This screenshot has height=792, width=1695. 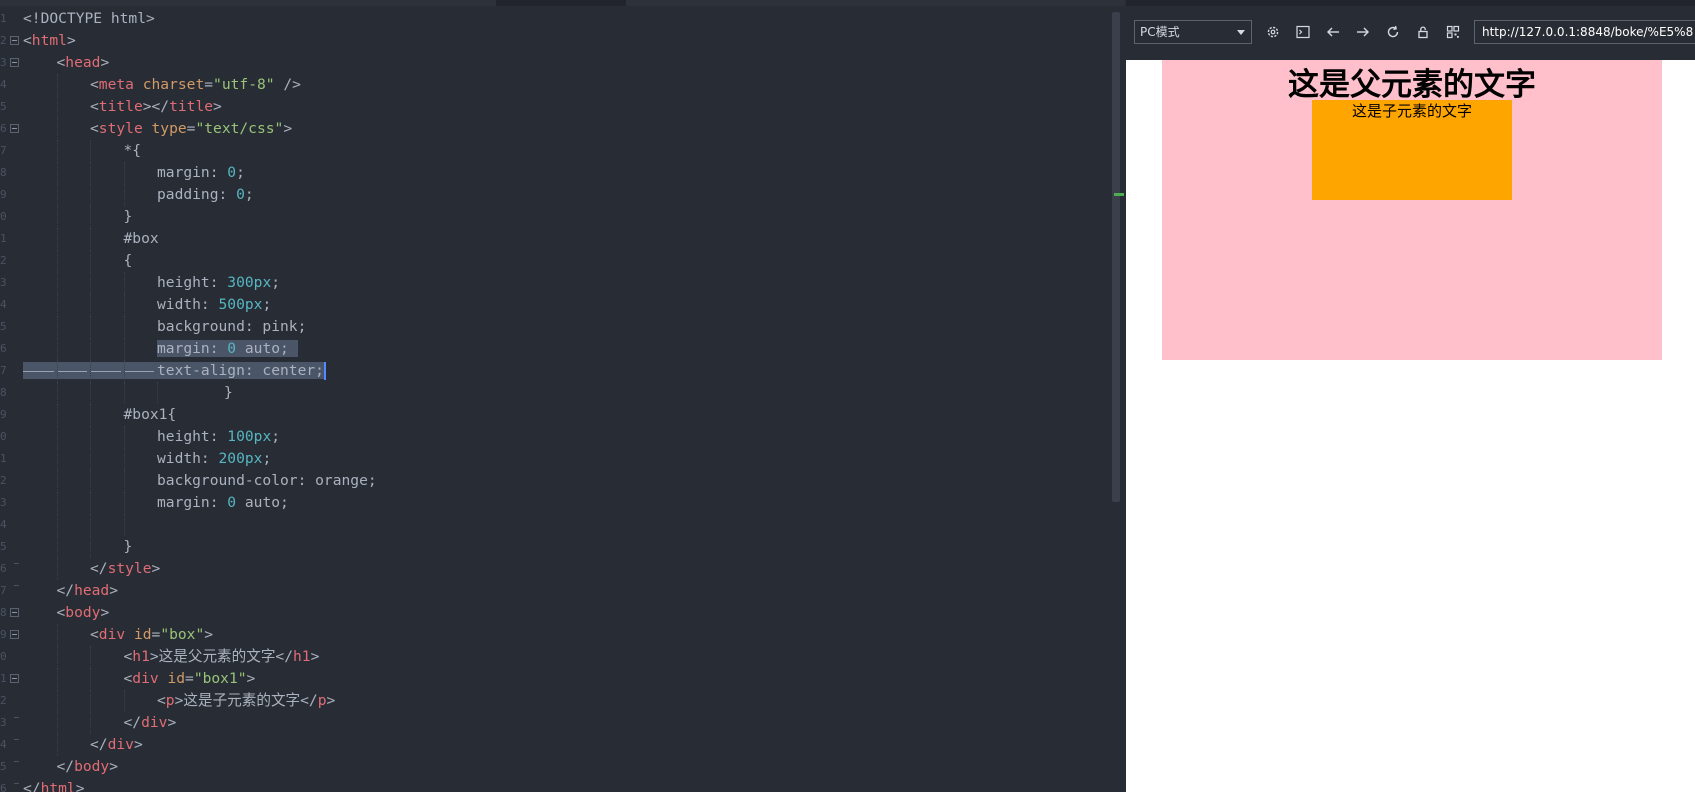 What do you see at coordinates (88, 766) in the screenshot?
I see `line-content: </body>` at bounding box center [88, 766].